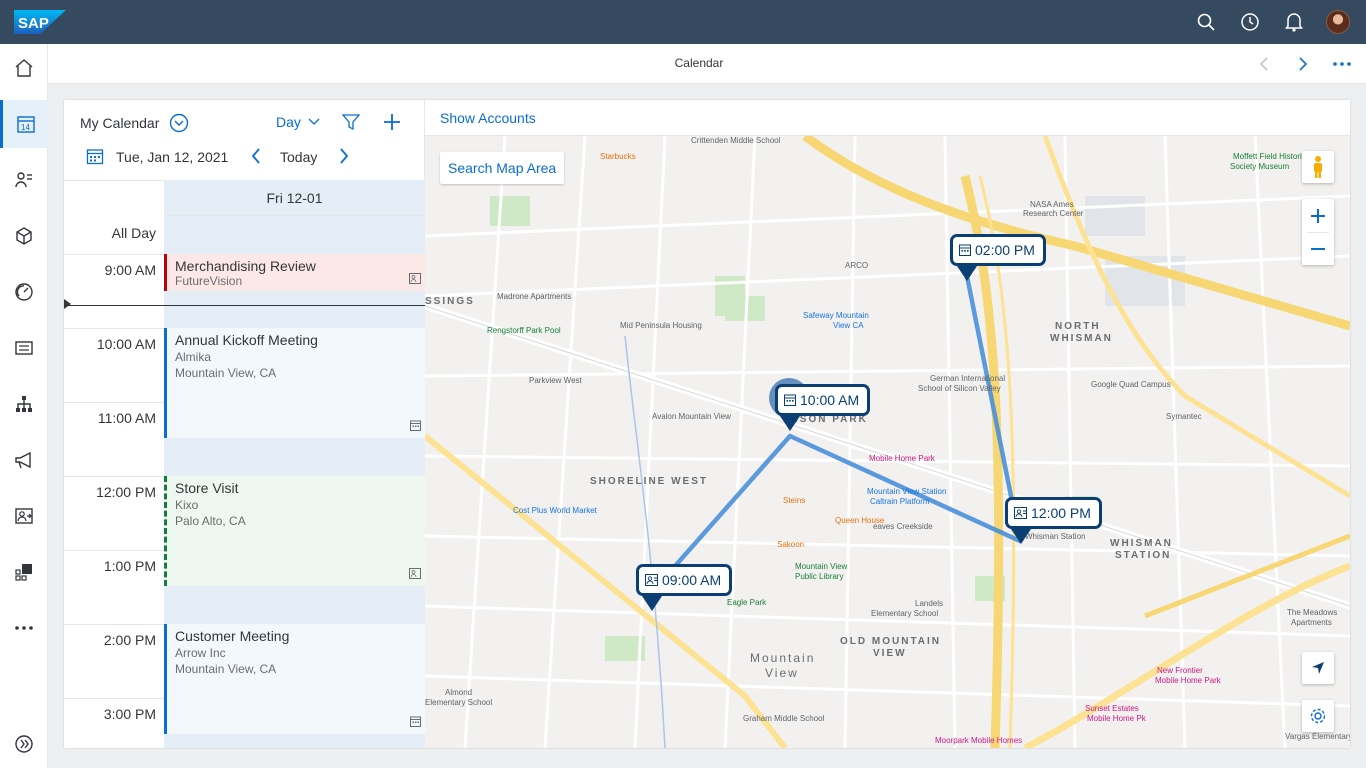  What do you see at coordinates (95, 156) in the screenshot?
I see `date-picker-icon` at bounding box center [95, 156].